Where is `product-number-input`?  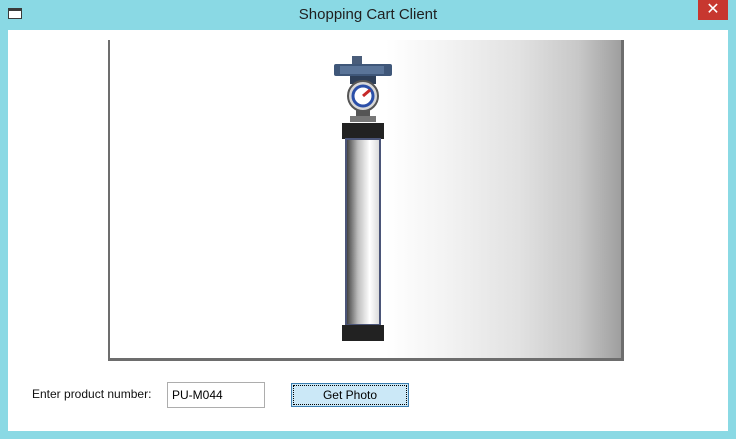
product-number-input is located at coordinates (216, 395).